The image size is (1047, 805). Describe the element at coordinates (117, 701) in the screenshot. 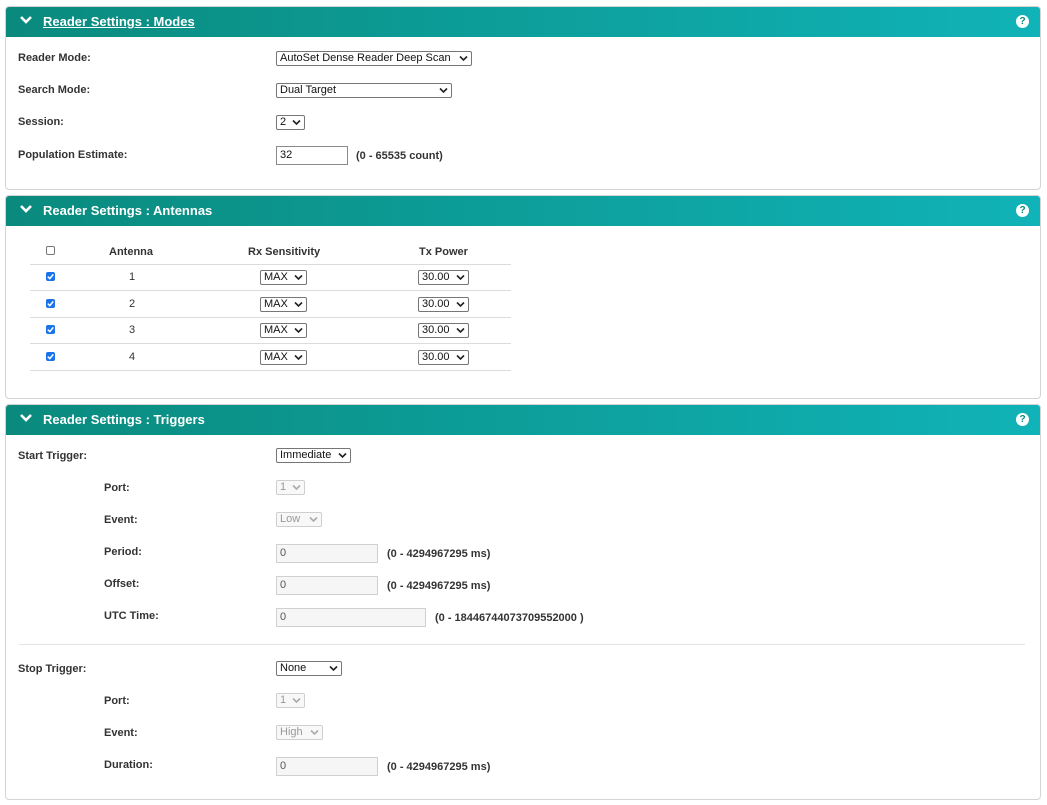

I see `stop-port-label: Port:` at that location.